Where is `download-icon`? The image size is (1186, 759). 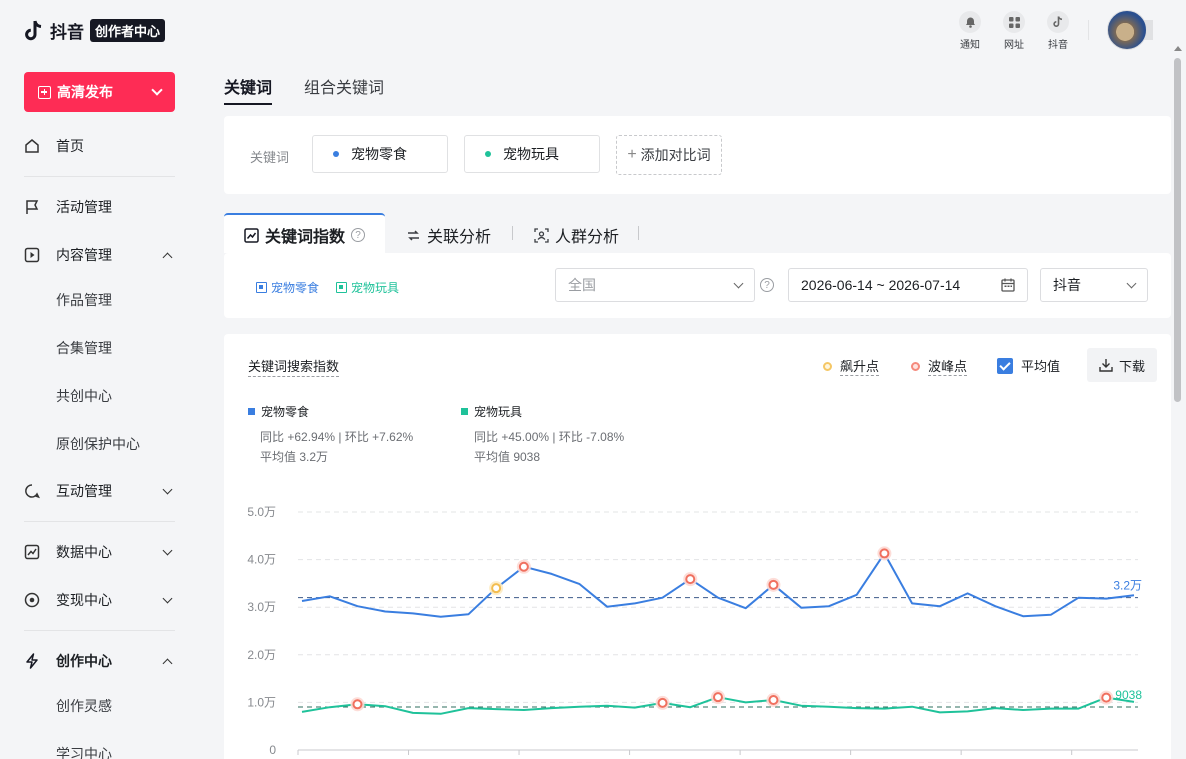 download-icon is located at coordinates (1106, 365).